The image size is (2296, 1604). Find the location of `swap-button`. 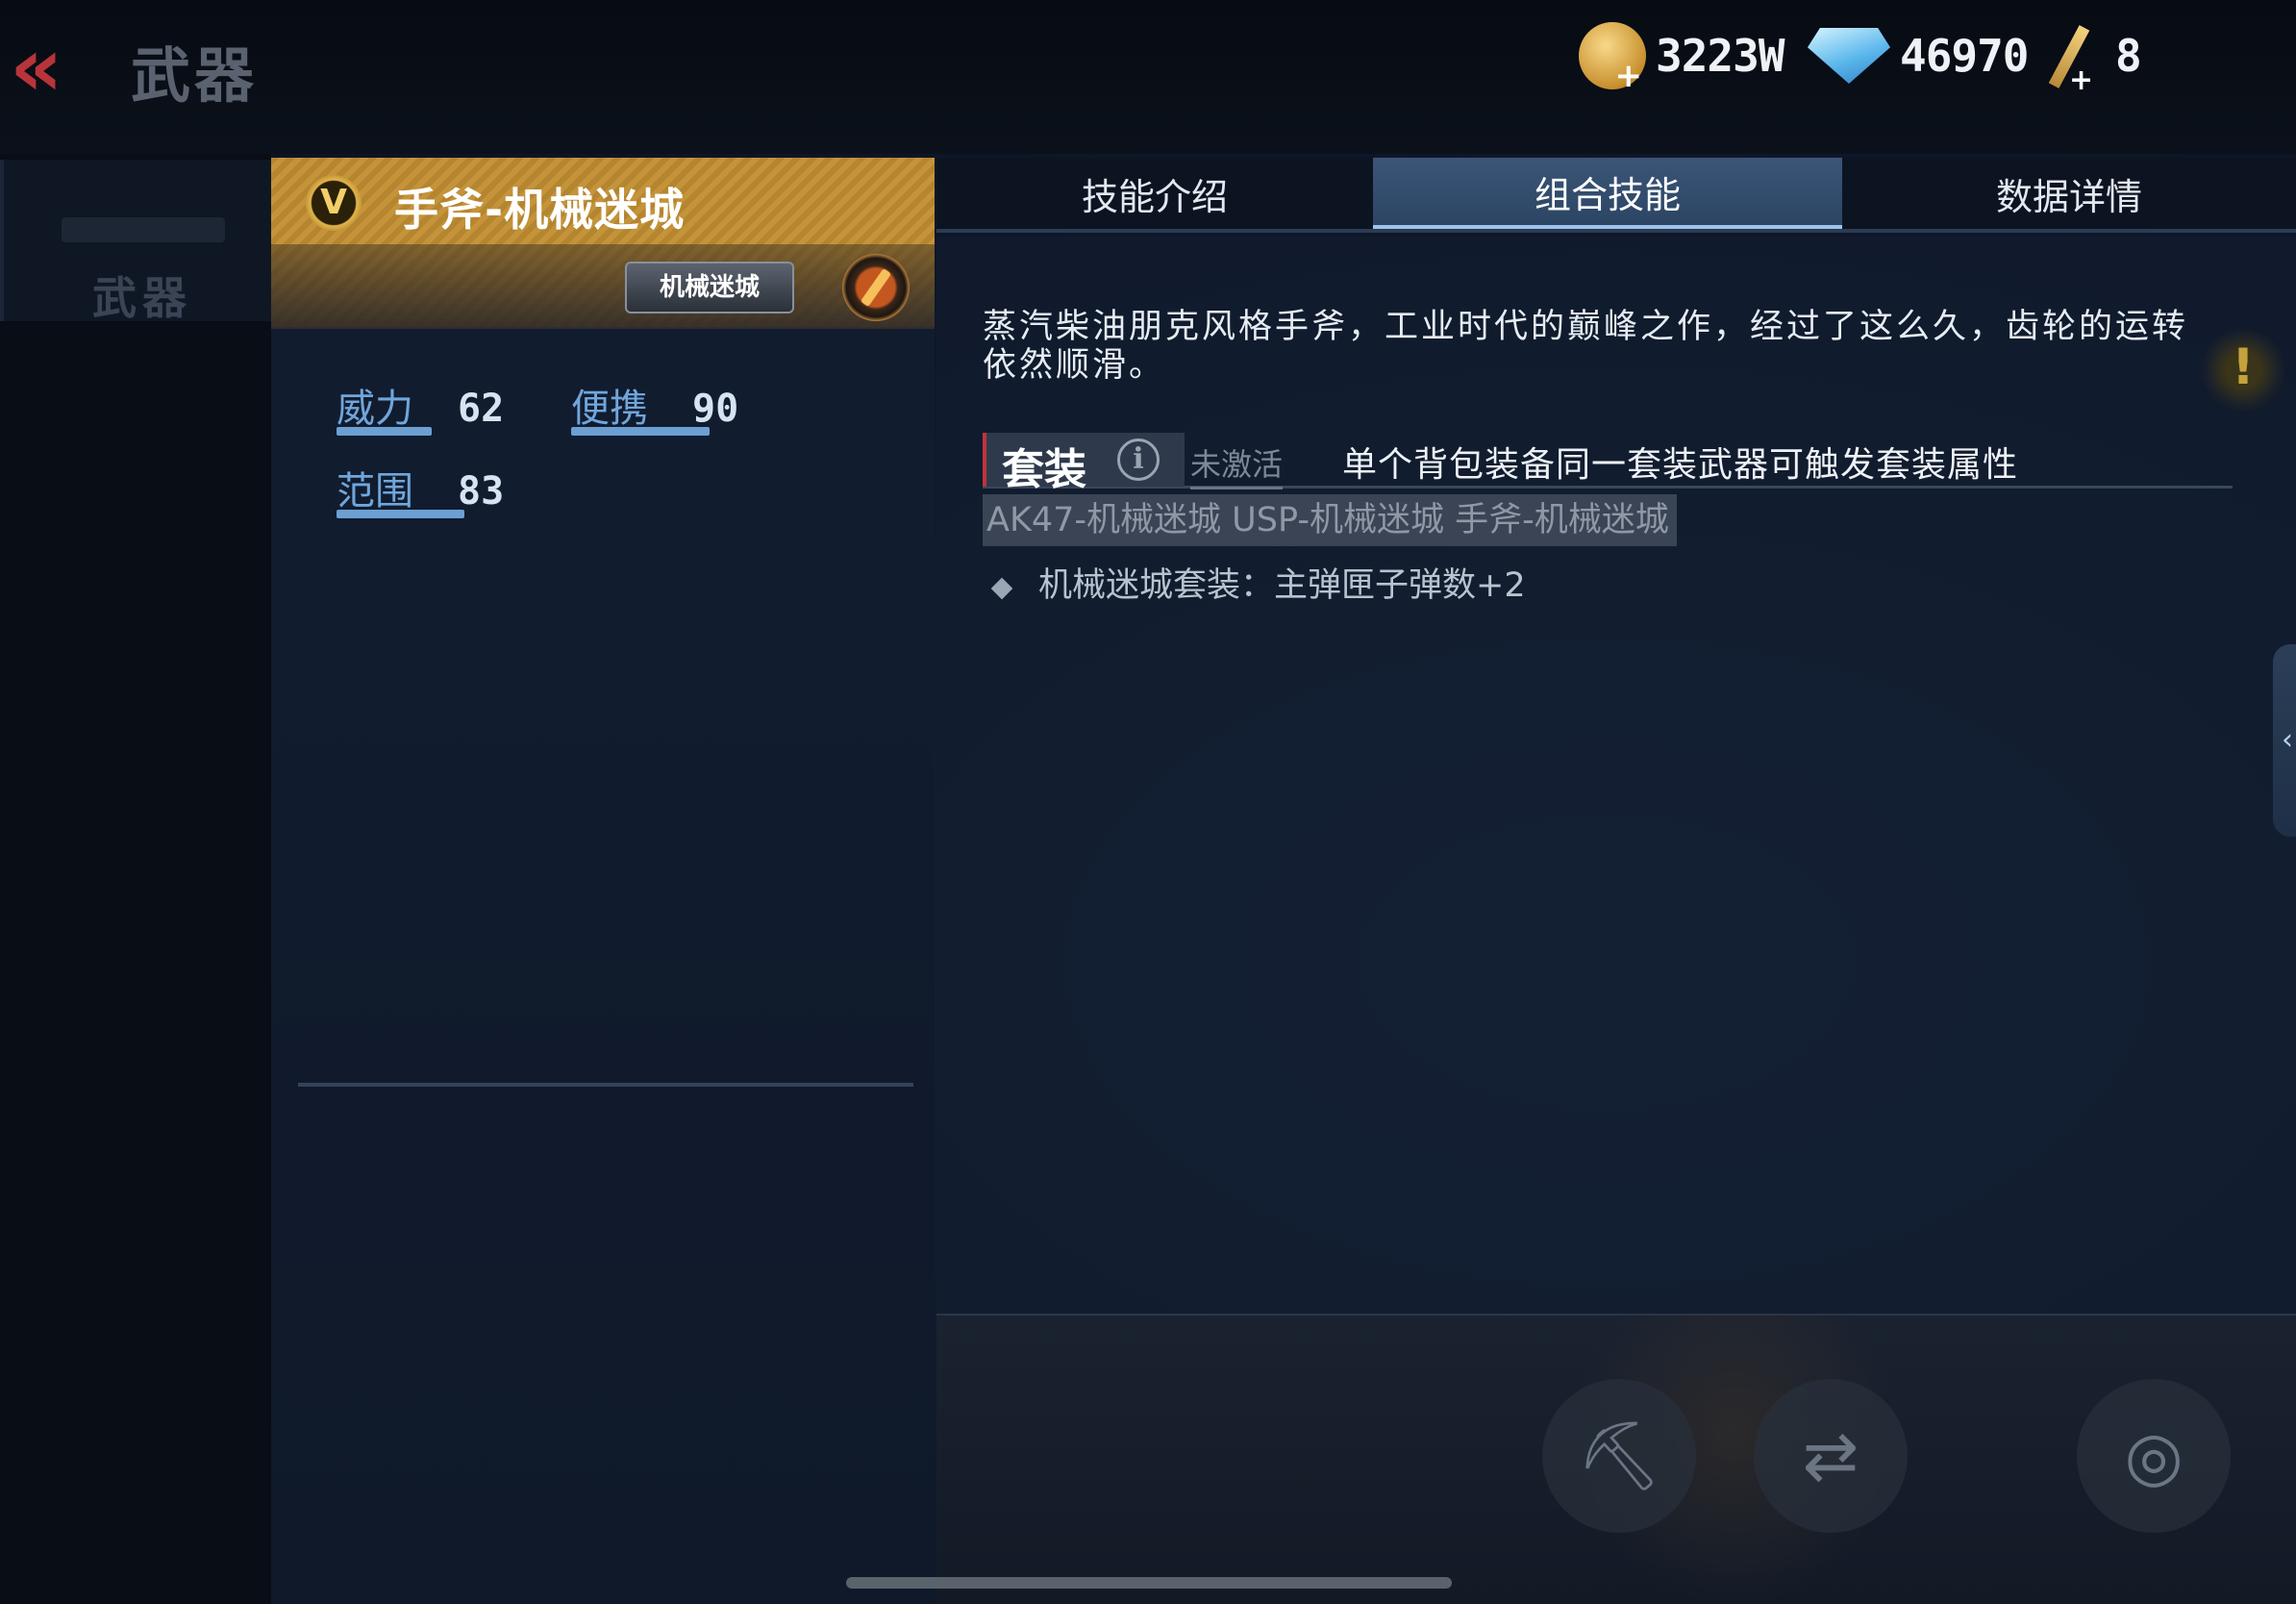

swap-button is located at coordinates (1831, 1456).